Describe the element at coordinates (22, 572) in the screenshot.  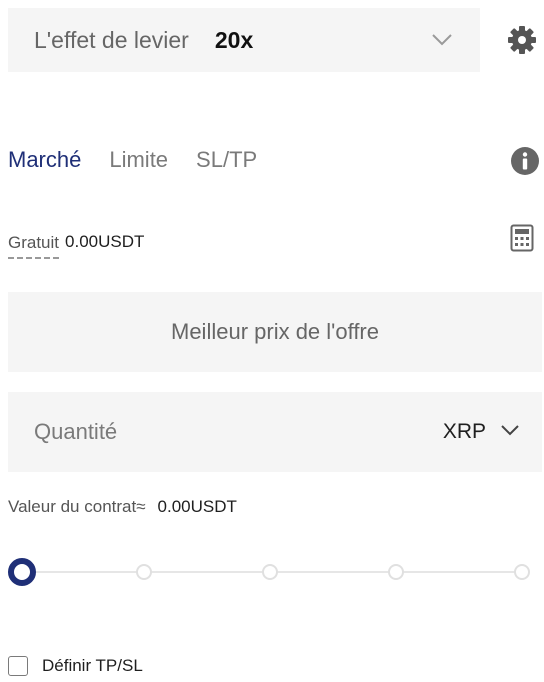
I see `slider-handle` at that location.